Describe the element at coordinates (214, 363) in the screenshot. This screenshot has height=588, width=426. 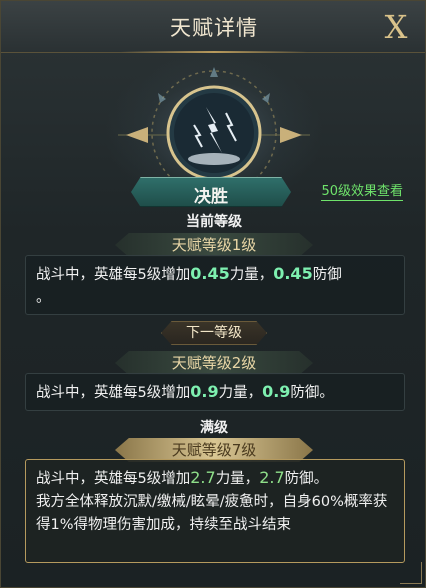
I see `next-level-banner: 天赋等级2级` at that location.